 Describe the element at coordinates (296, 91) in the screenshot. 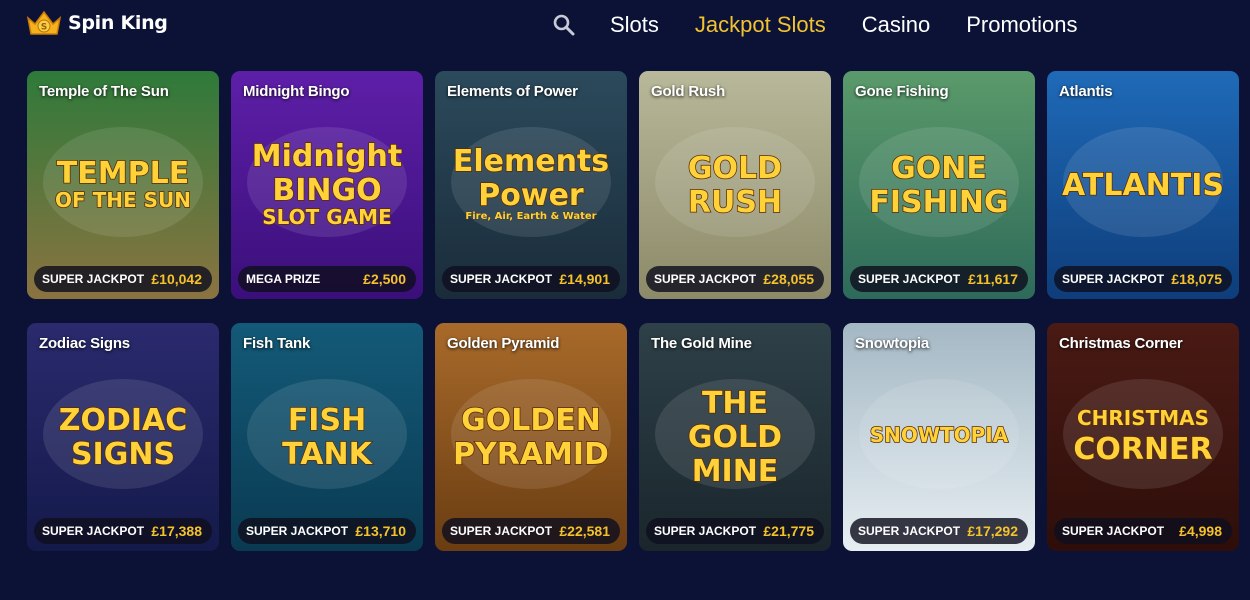

I see `game-title: Midnight Bingo` at that location.